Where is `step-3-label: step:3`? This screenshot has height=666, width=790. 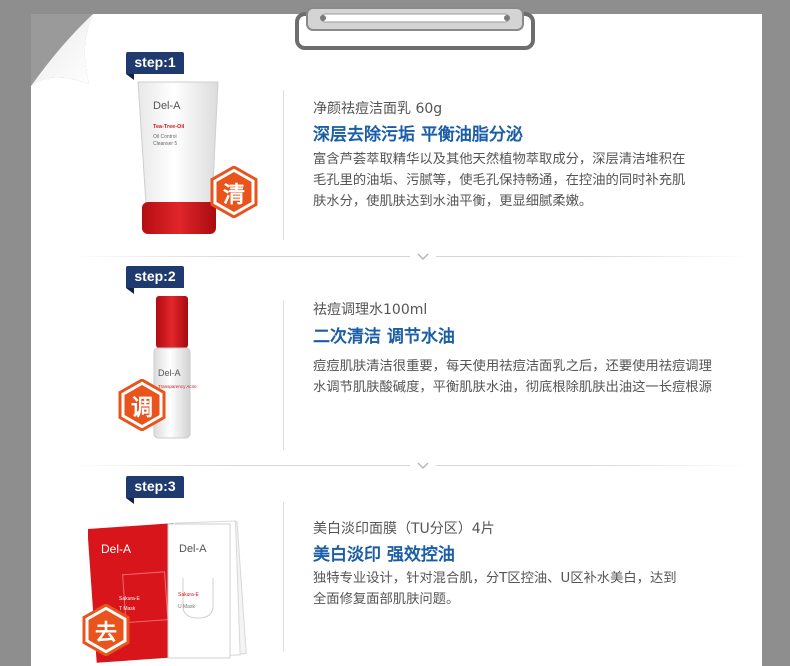
step-3-label: step:3 is located at coordinates (155, 486).